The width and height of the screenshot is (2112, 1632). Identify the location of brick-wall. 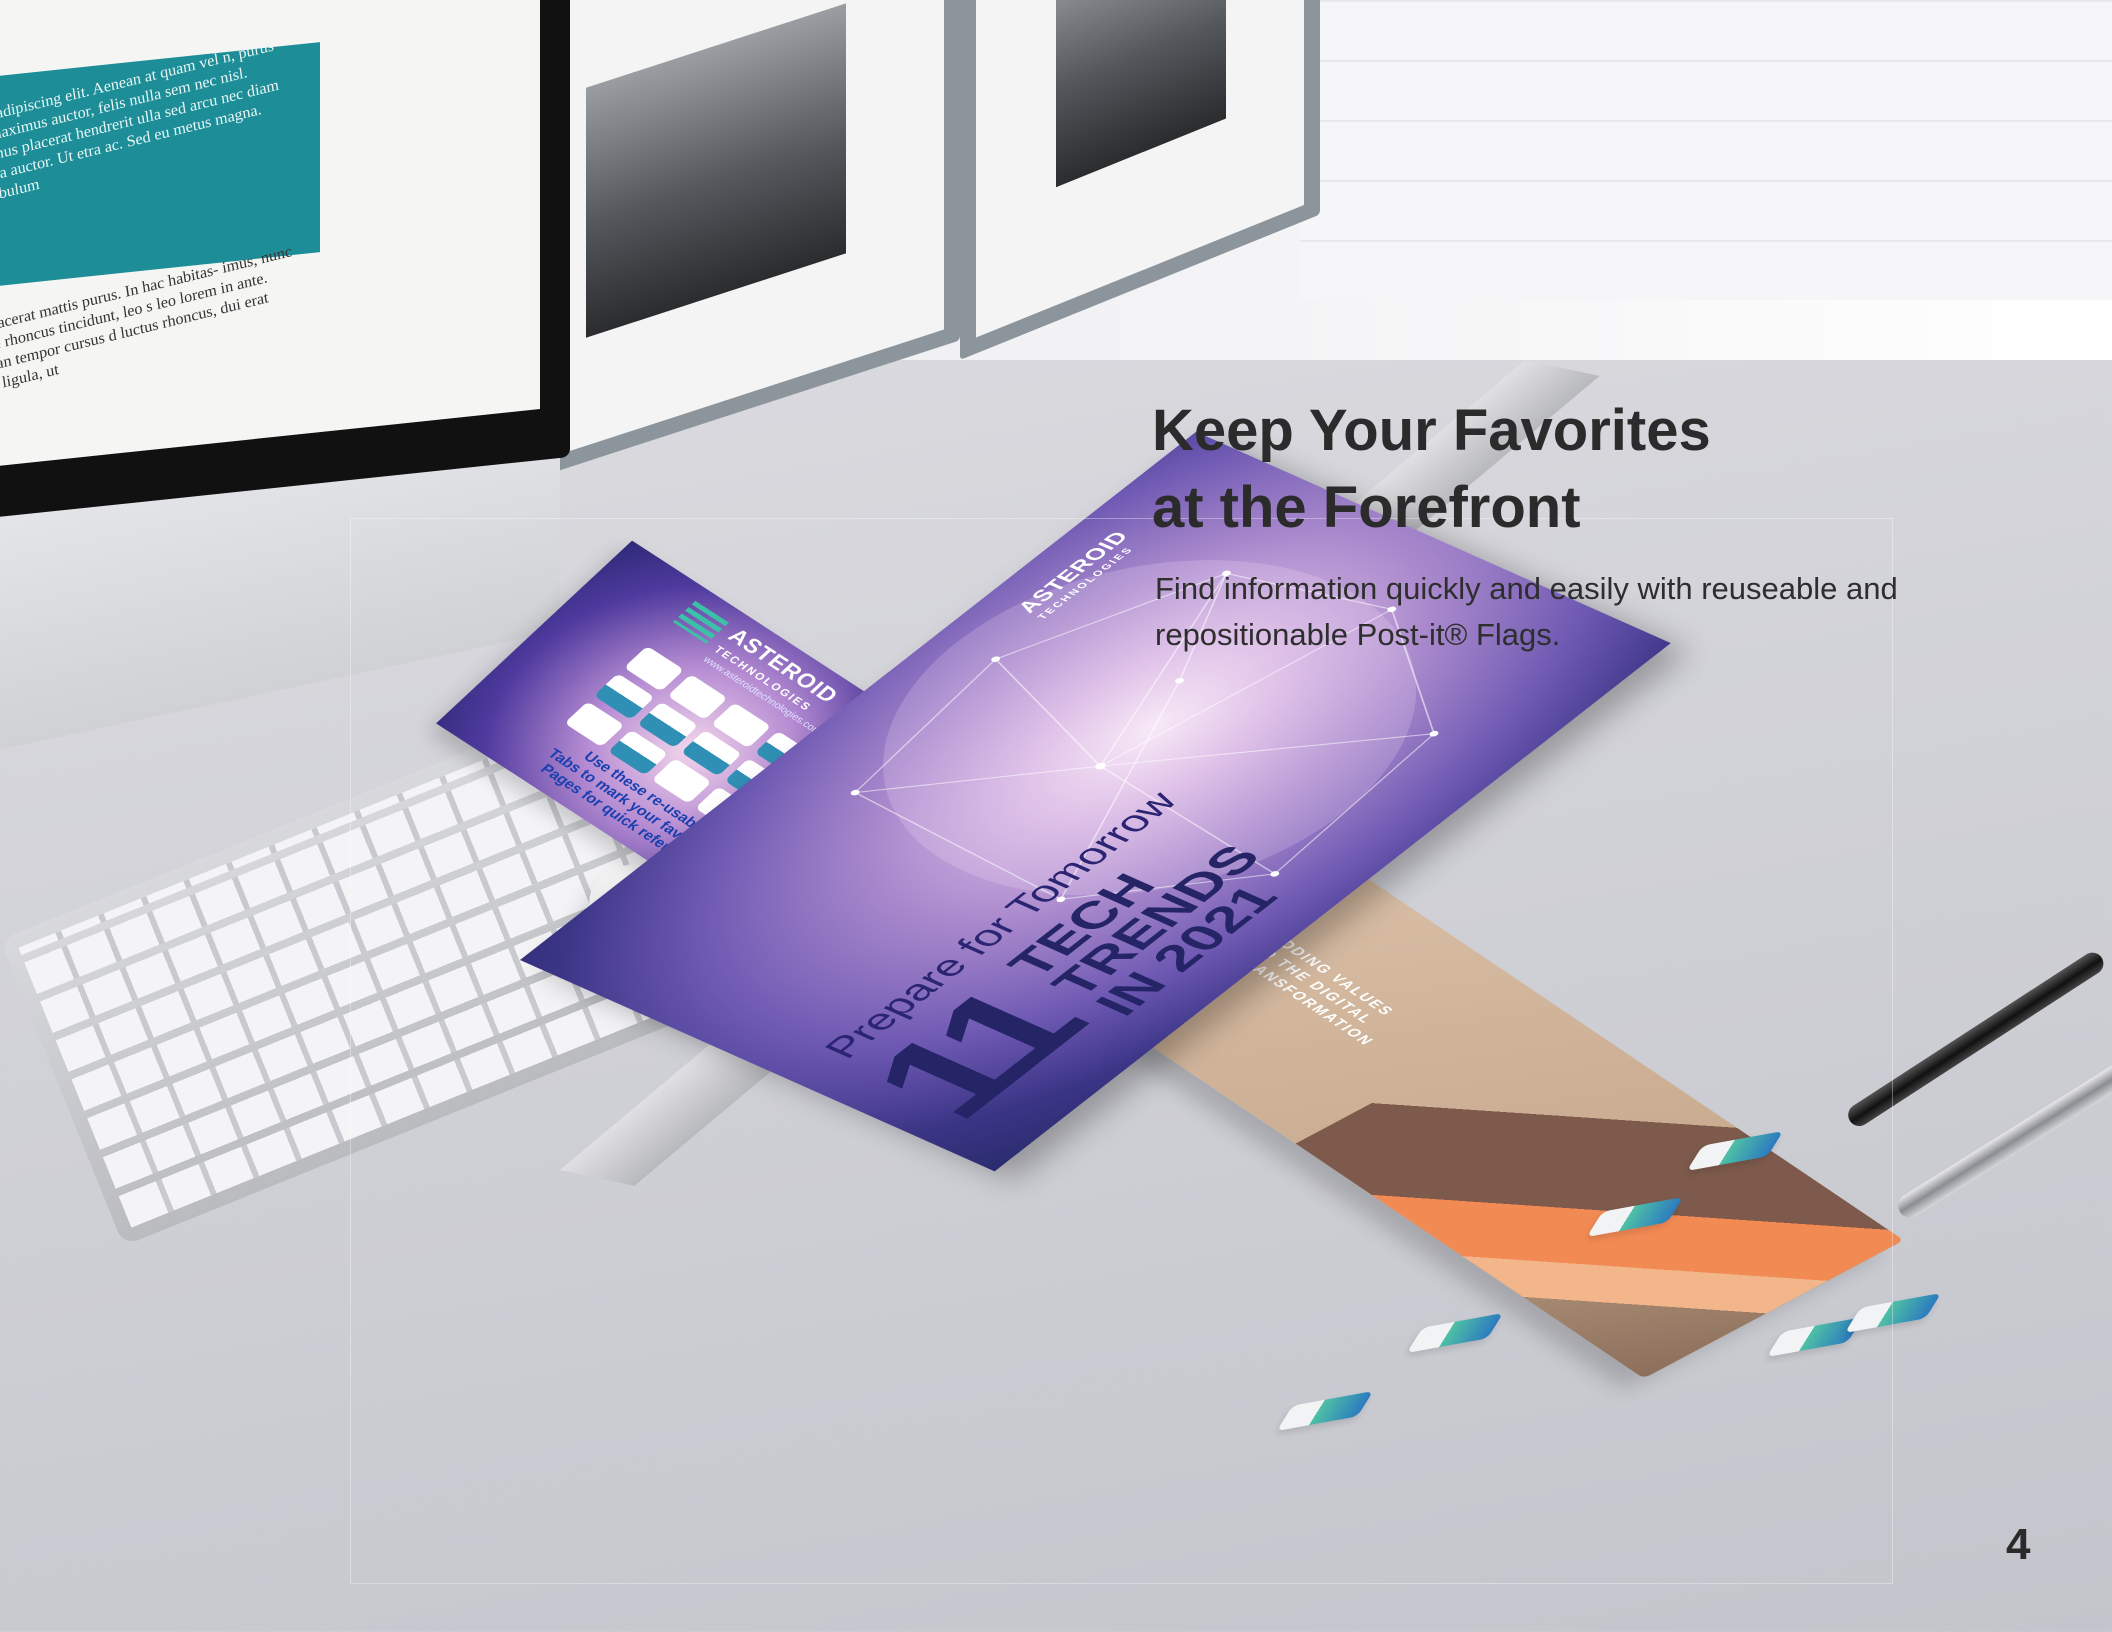
(1706, 150).